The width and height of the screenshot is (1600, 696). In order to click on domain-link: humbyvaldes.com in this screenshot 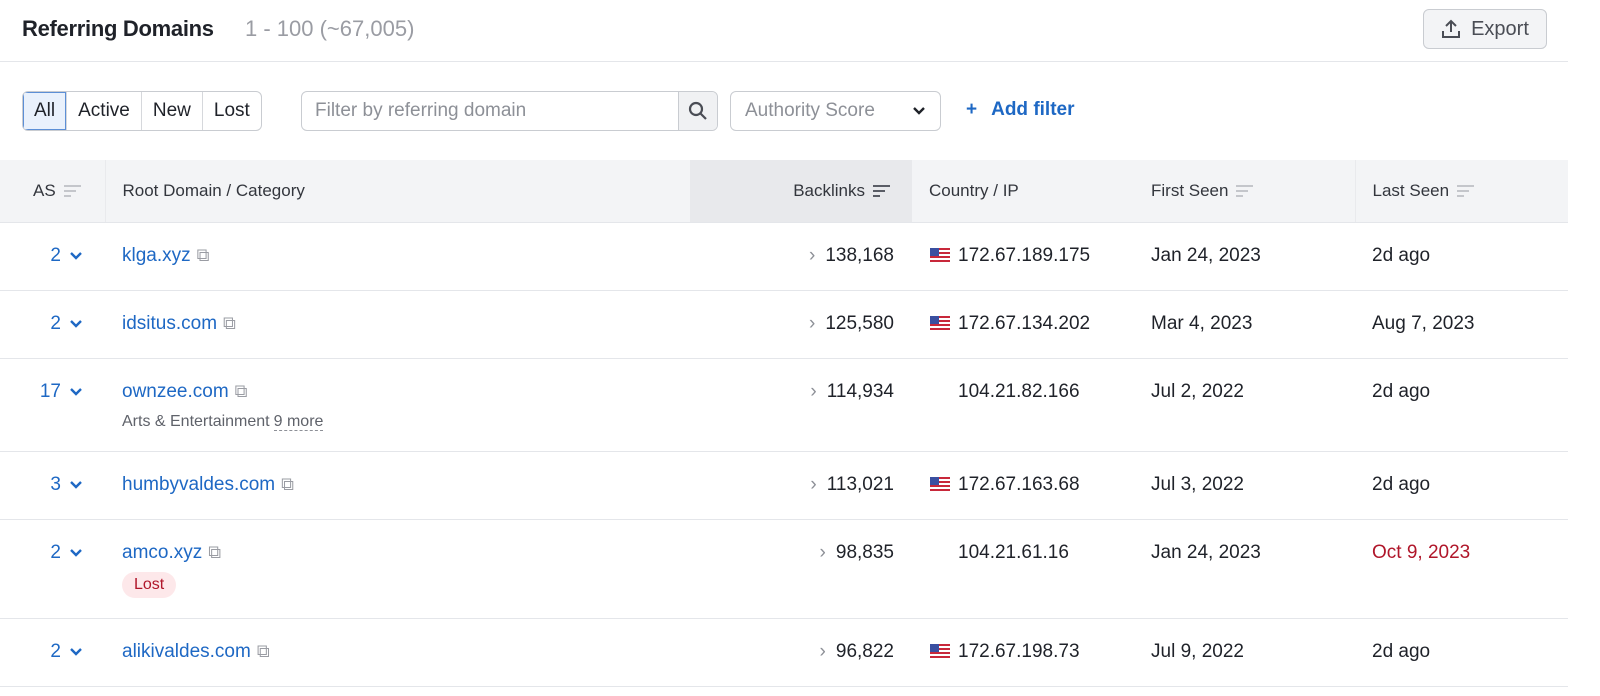, I will do `click(198, 484)`.